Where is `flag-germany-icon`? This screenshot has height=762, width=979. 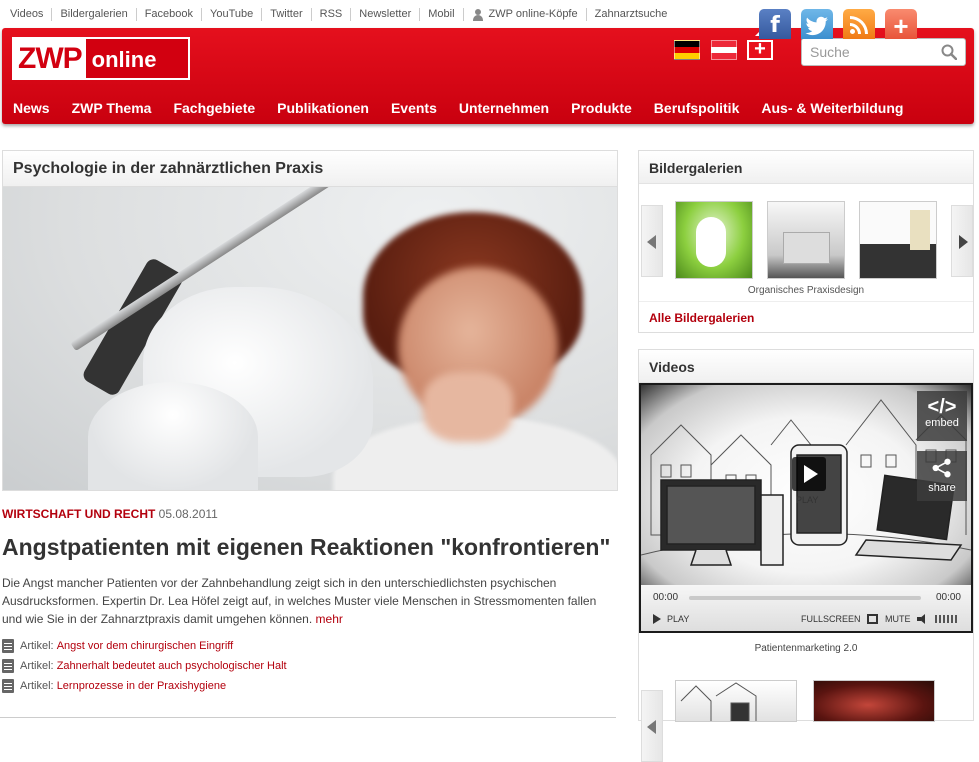 flag-germany-icon is located at coordinates (687, 50).